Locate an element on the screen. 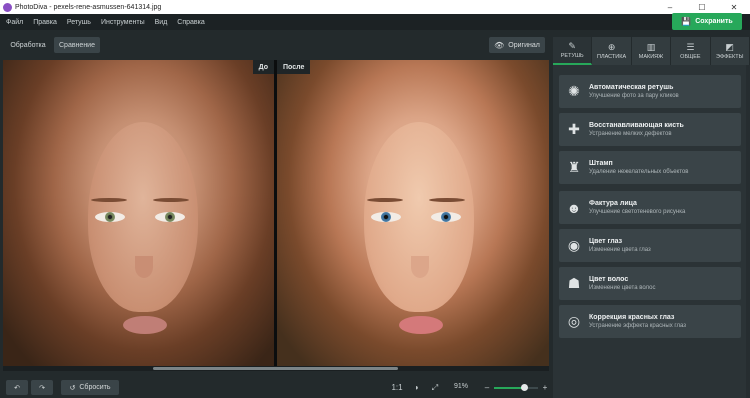  eye-color-icon: ◉ is located at coordinates (574, 245).